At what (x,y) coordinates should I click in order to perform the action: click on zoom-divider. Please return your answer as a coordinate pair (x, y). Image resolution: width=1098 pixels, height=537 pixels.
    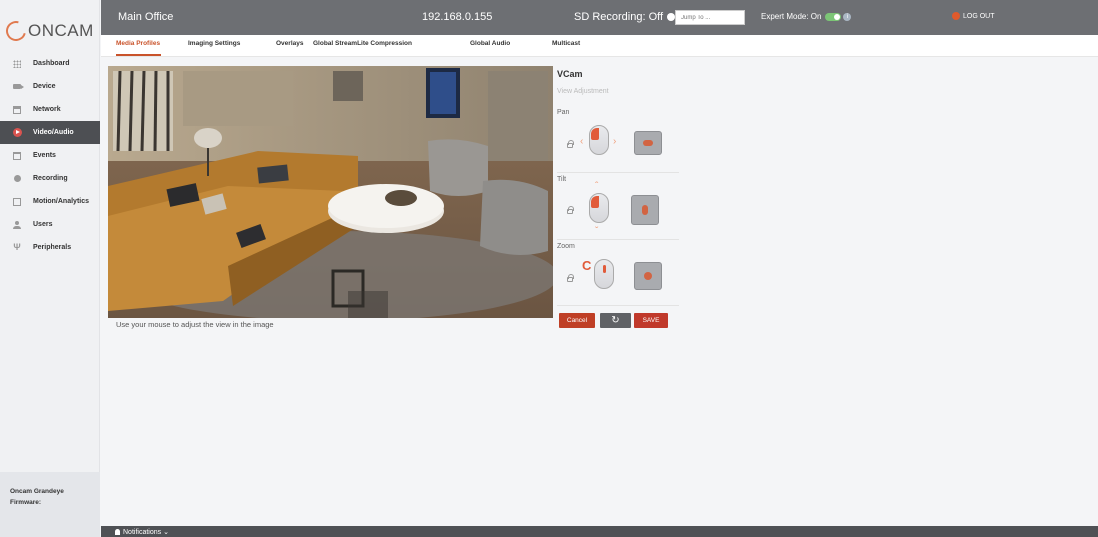
    Looking at the image, I should click on (618, 305).